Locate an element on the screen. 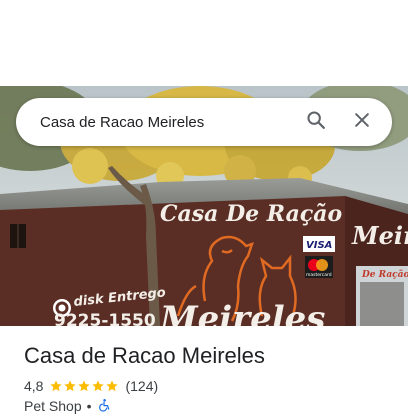 This screenshot has height=415, width=408. search-icon is located at coordinates (316, 122).